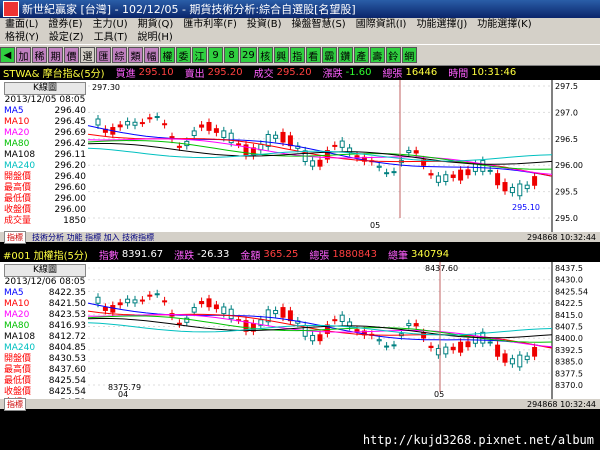  What do you see at coordinates (156, 72) in the screenshot?
I see `buy-value: 295.10` at bounding box center [156, 72].